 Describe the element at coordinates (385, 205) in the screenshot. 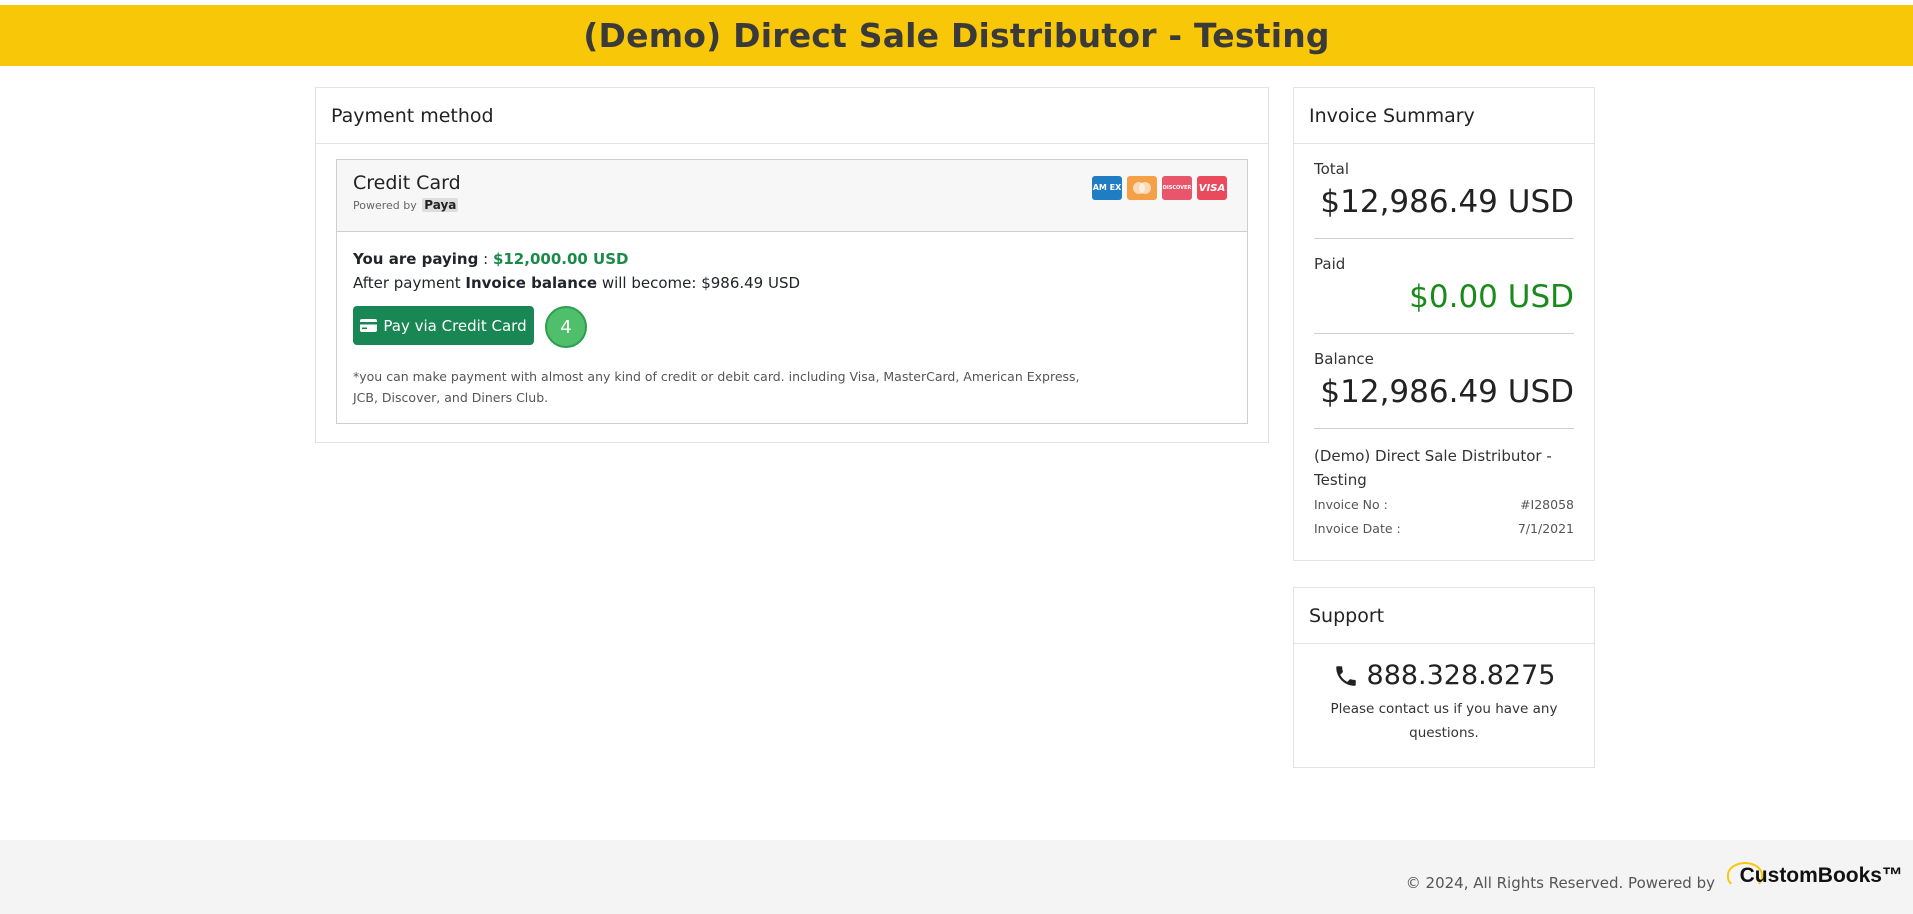

I see `powered-by-label: Powered by` at that location.